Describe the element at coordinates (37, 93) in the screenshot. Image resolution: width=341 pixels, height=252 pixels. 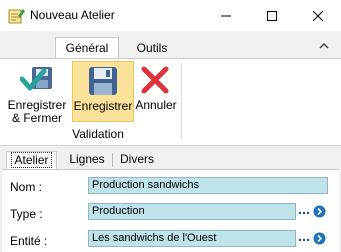
I see `save-close-button: Enregistrer & Fermer` at that location.